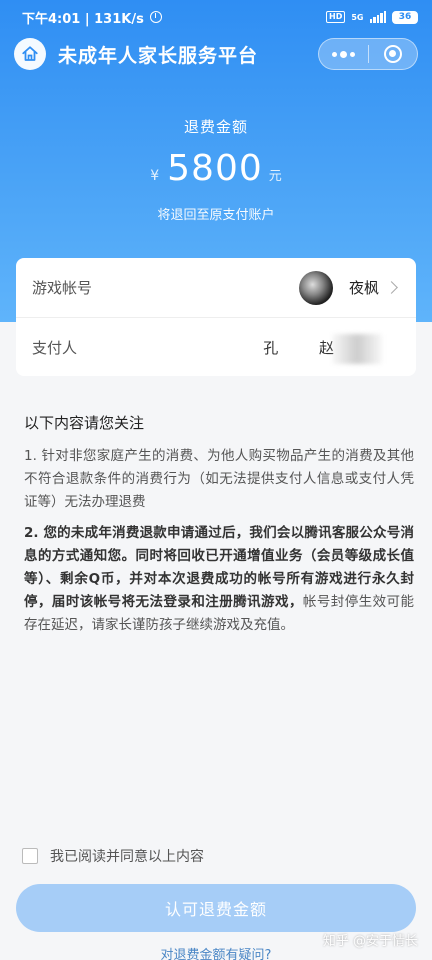 Image resolution: width=432 pixels, height=960 pixels. What do you see at coordinates (357, 17) in the screenshot?
I see `network-label: 5G` at bounding box center [357, 17].